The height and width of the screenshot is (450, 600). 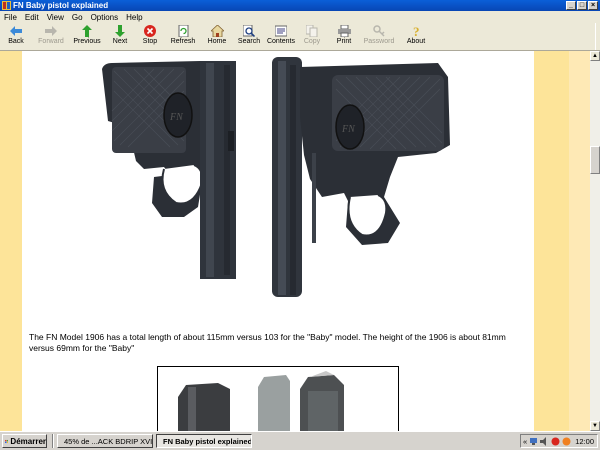 I want to click on shield-icon, so click(x=555, y=441).